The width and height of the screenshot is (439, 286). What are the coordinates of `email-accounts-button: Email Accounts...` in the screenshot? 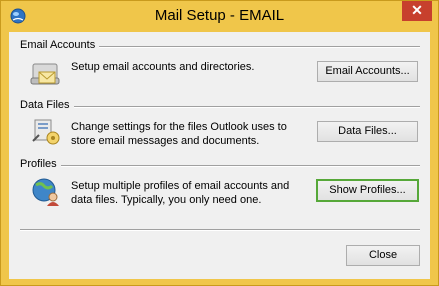 It's located at (367, 71).